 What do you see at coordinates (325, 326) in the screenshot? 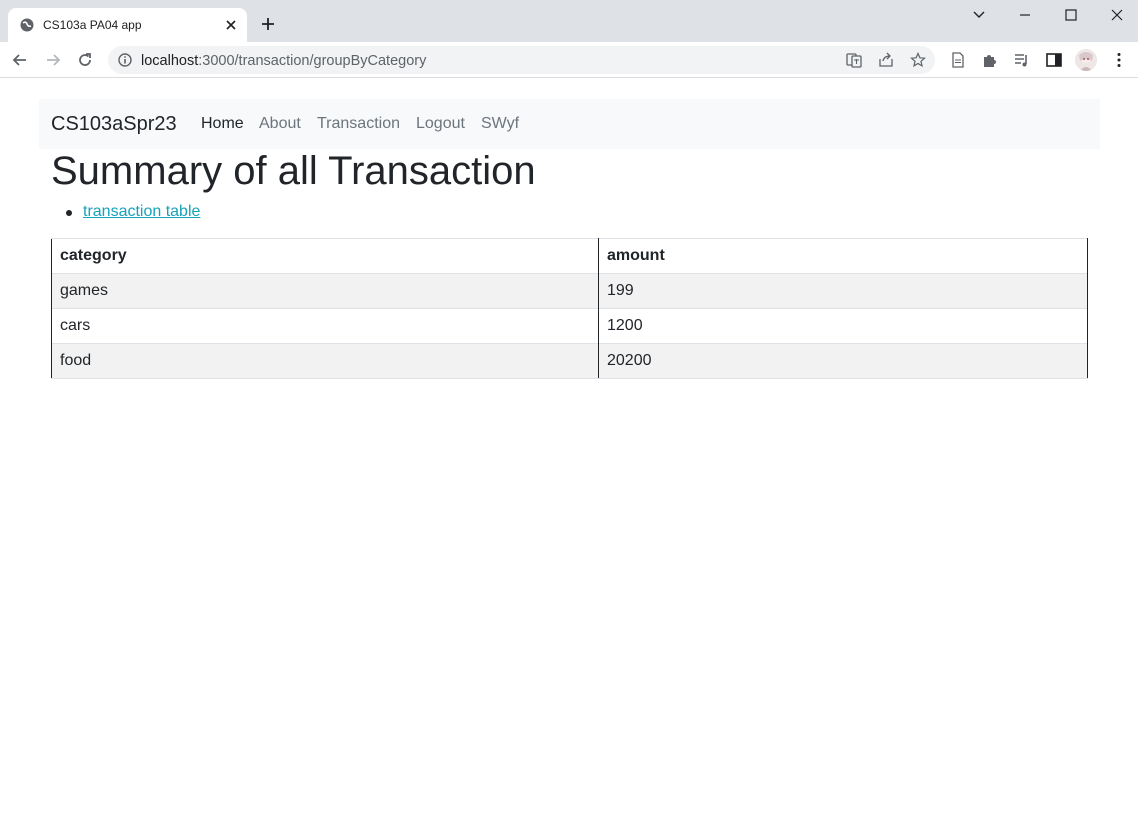
I see `category-cell: cars` at bounding box center [325, 326].